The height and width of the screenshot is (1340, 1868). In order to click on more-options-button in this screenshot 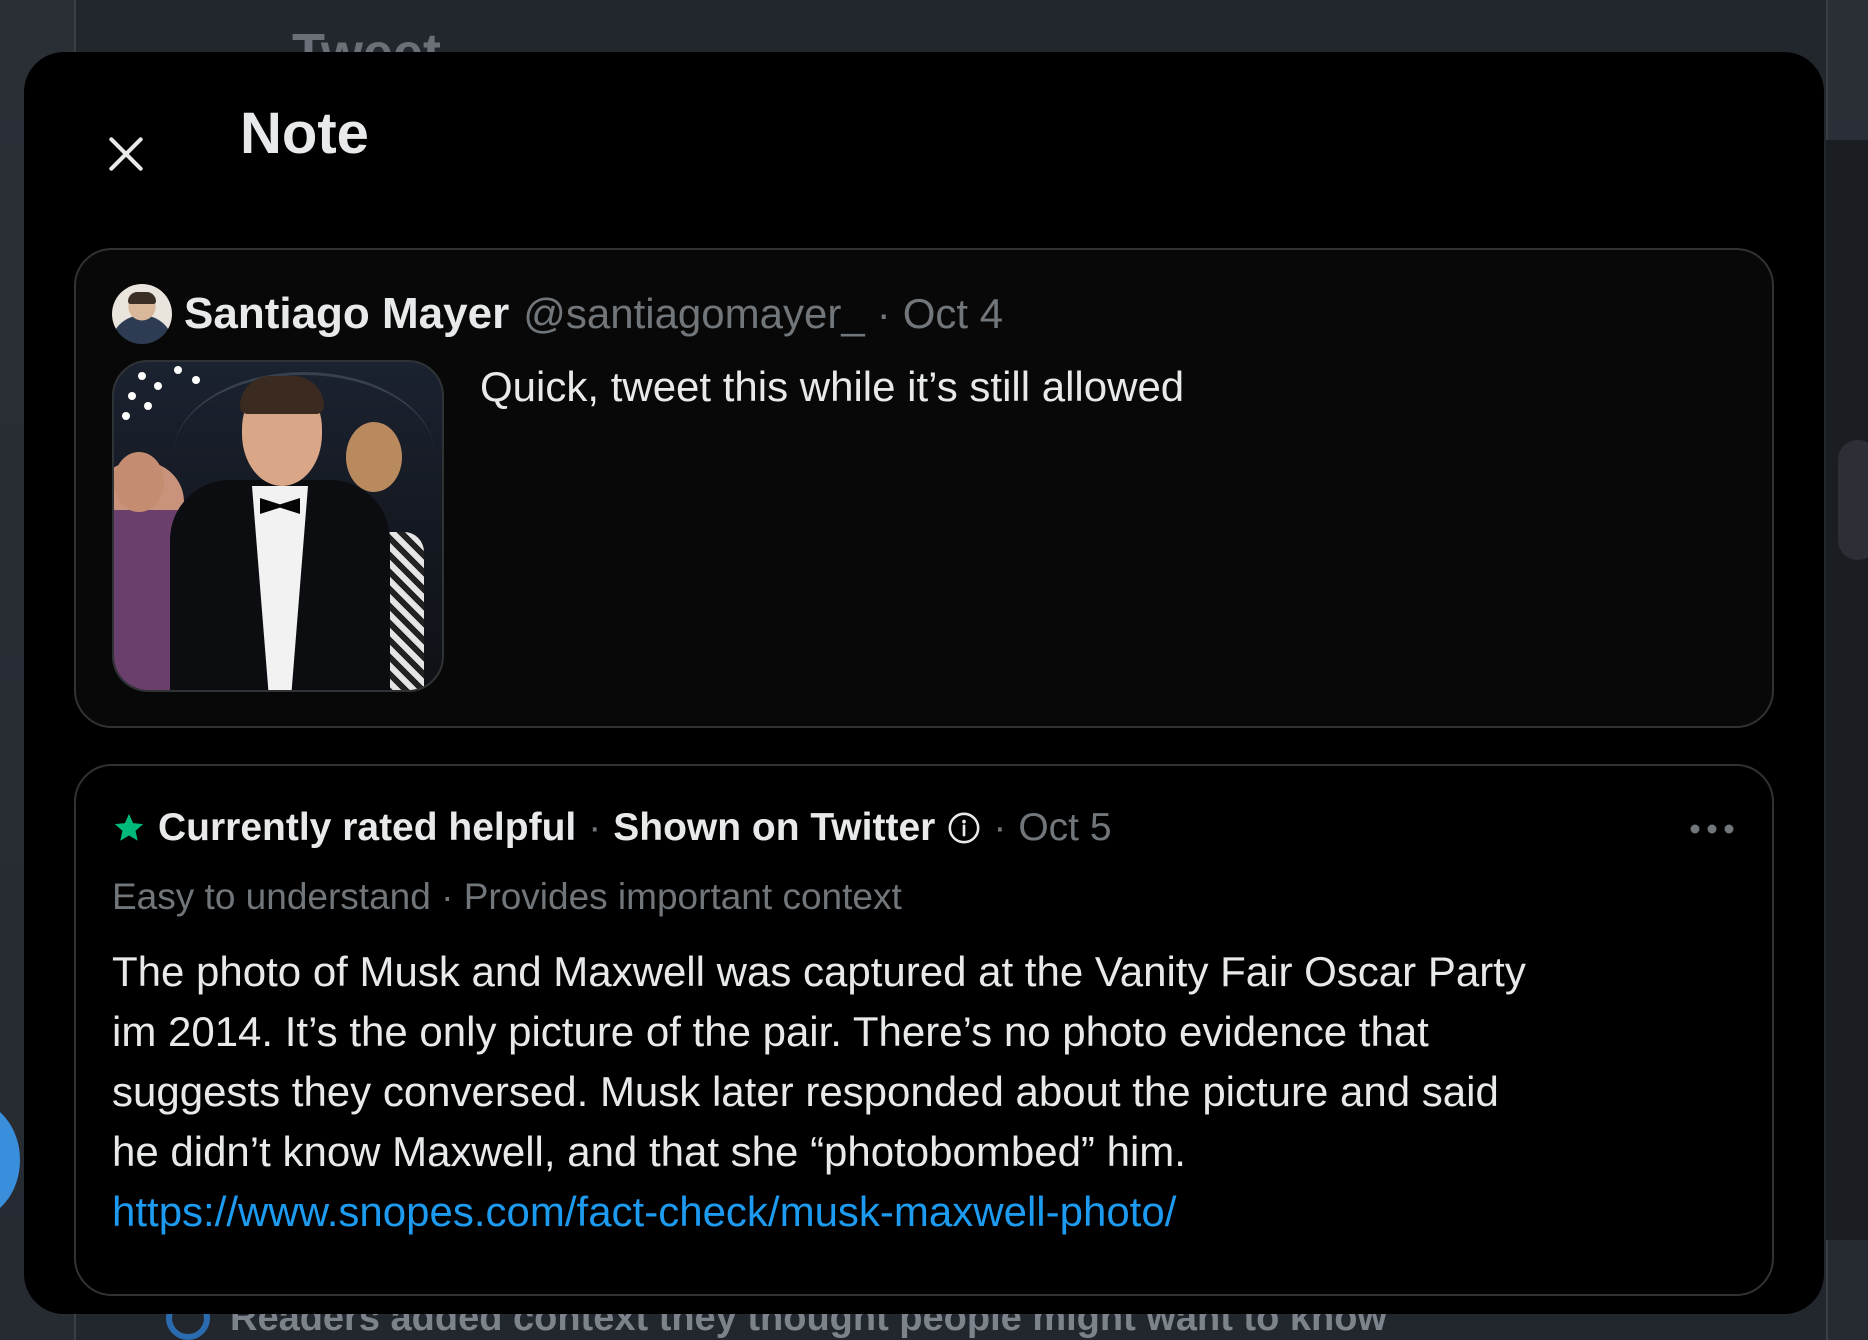, I will do `click(1712, 829)`.